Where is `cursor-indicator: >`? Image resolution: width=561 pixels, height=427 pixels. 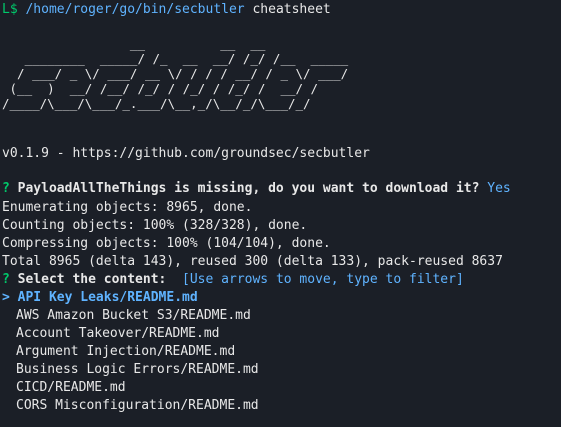 cursor-indicator: > is located at coordinates (6, 297).